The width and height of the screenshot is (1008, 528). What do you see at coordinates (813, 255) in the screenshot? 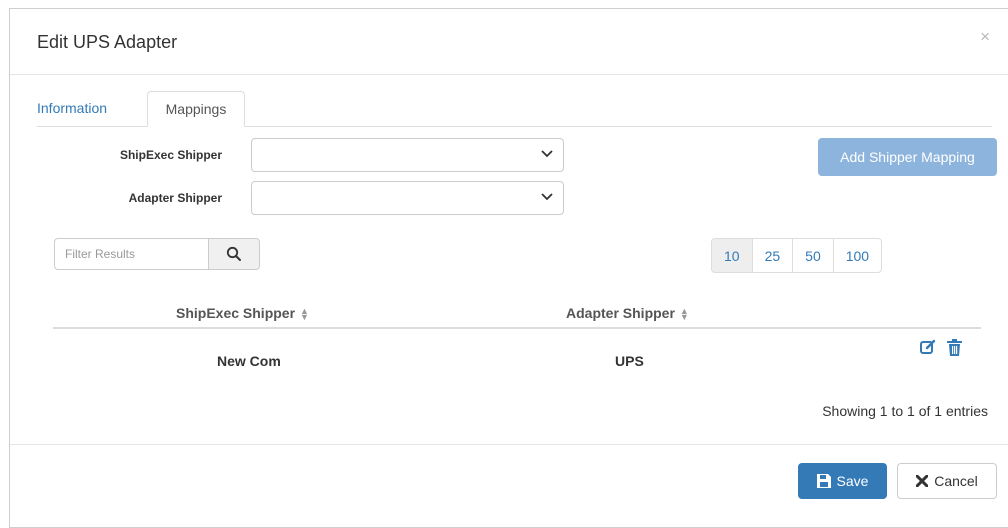
I see `page-size-50: 50` at bounding box center [813, 255].